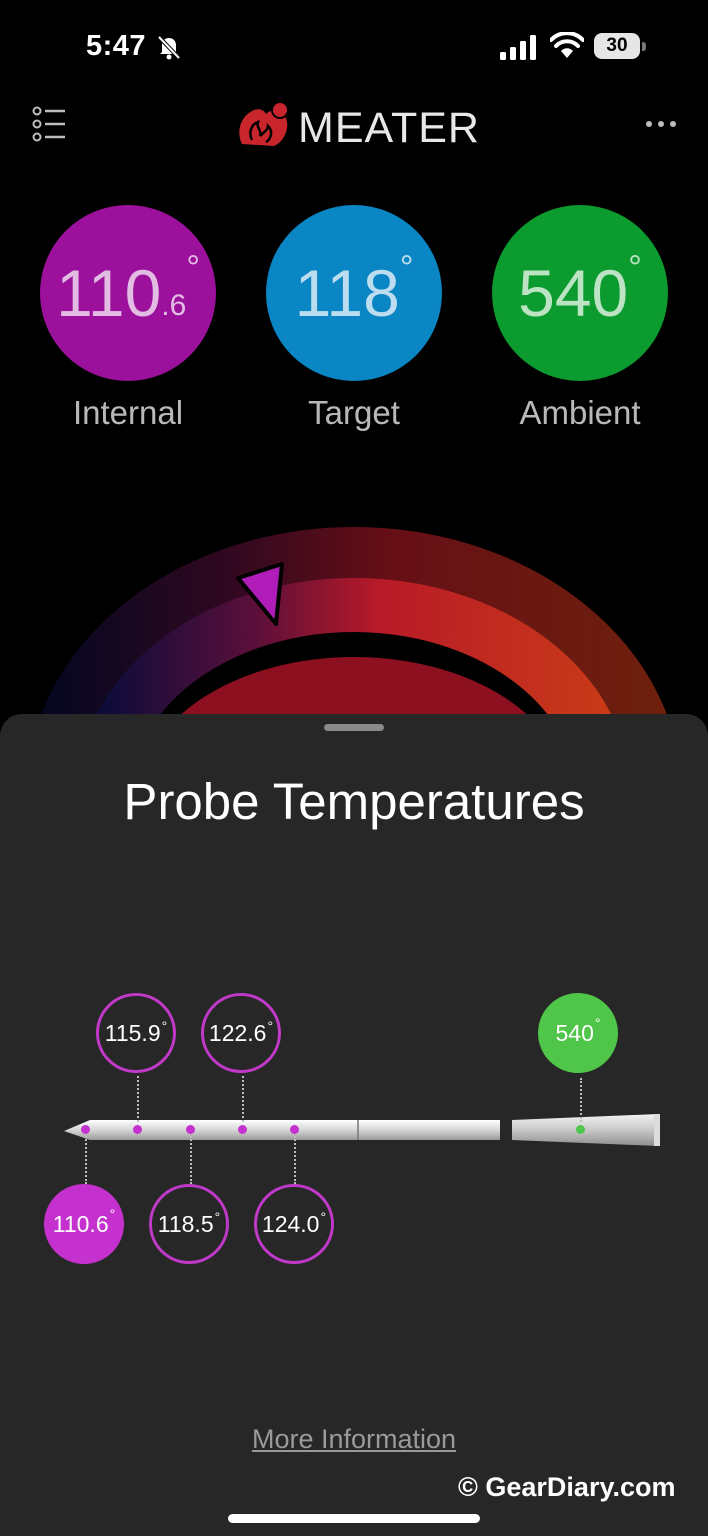 This screenshot has width=708, height=1536. I want to click on sheet-title: Probe Temperatures, so click(354, 801).